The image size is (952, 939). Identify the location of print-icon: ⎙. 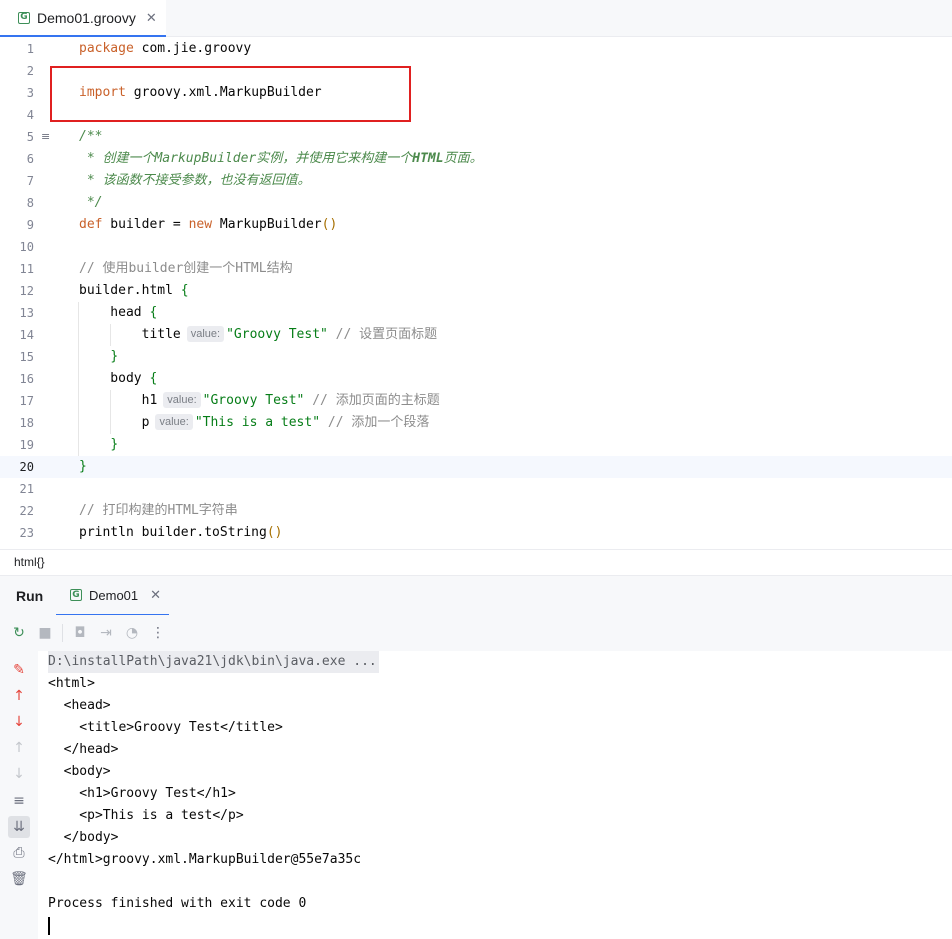
(19, 853).